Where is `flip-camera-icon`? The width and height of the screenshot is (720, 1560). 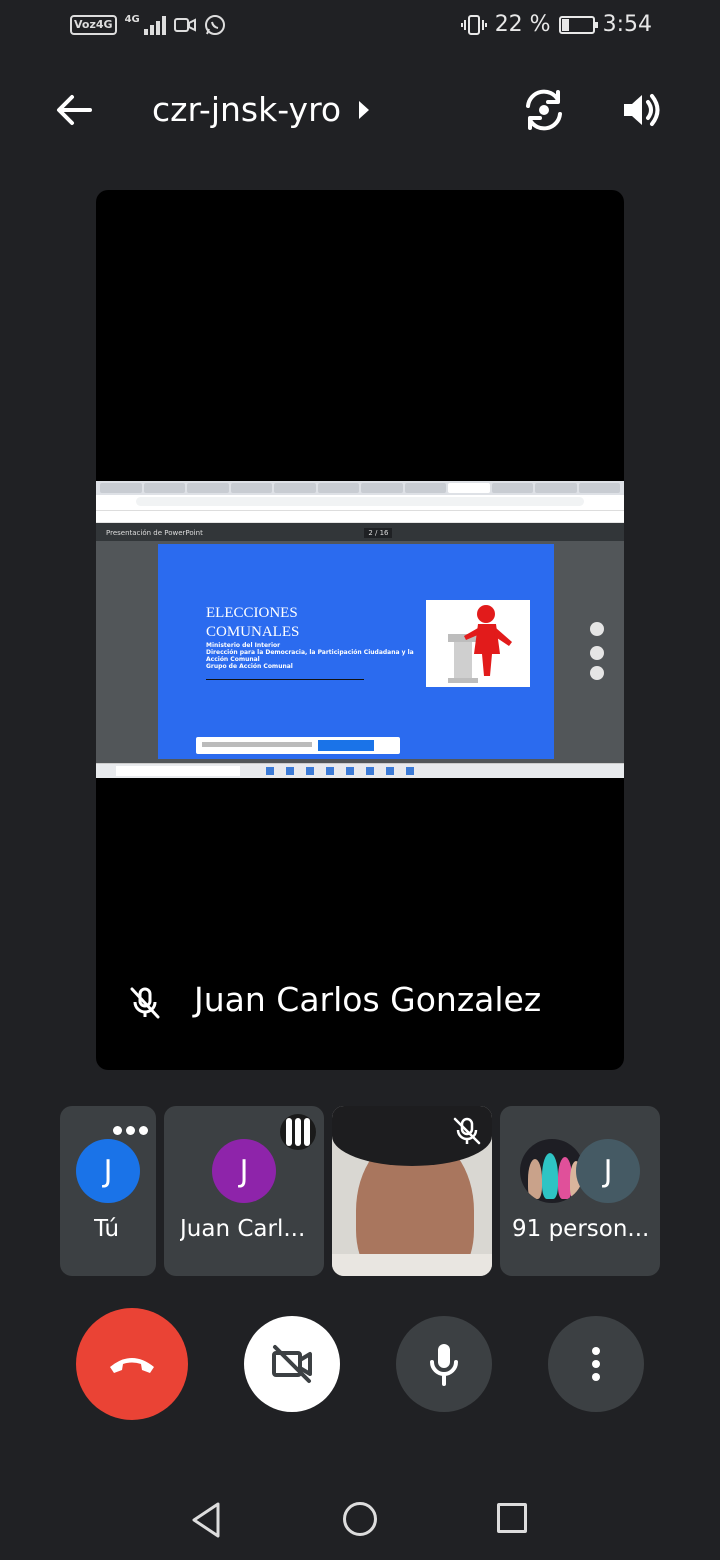
flip-camera-icon is located at coordinates (544, 110).